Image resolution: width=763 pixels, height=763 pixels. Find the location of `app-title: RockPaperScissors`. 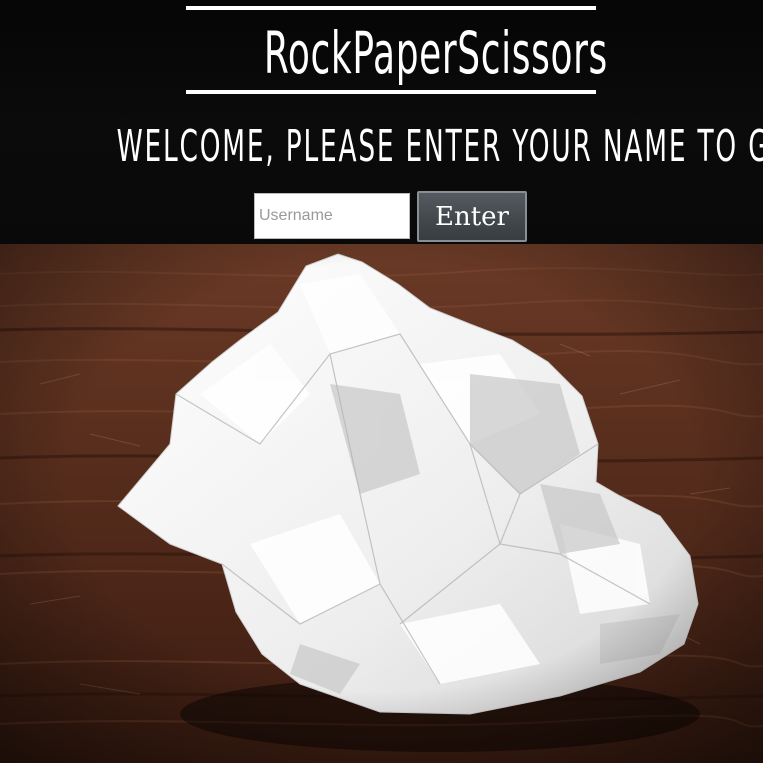

app-title: RockPaperScissors is located at coordinates (435, 53).